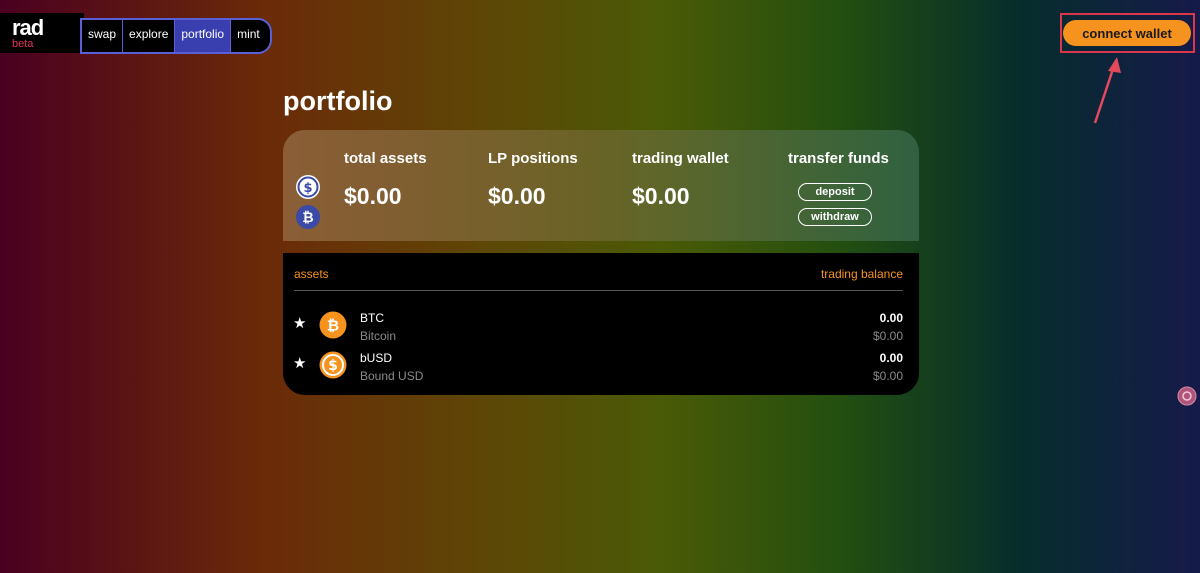 The image size is (1200, 573). I want to click on asset-name: Bound USD, so click(392, 376).